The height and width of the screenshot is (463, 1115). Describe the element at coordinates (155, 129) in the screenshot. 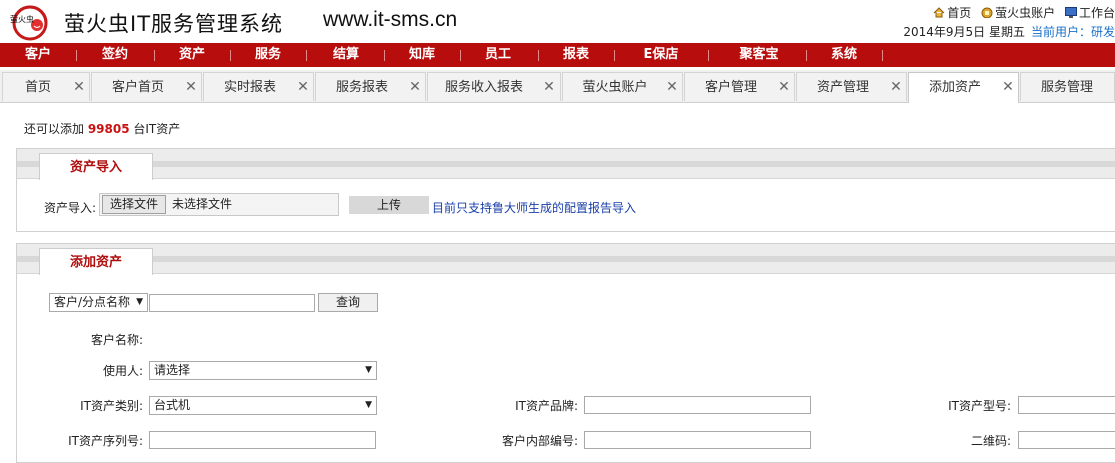

I see `quota-suffix: 台IT资产` at that location.